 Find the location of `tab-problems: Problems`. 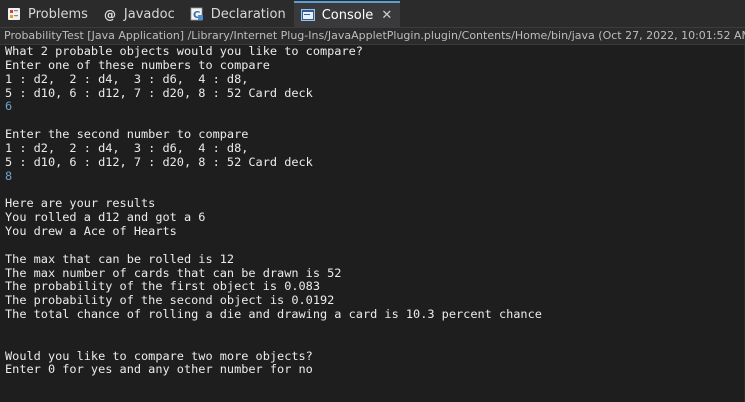

tab-problems: Problems is located at coordinates (48, 14).